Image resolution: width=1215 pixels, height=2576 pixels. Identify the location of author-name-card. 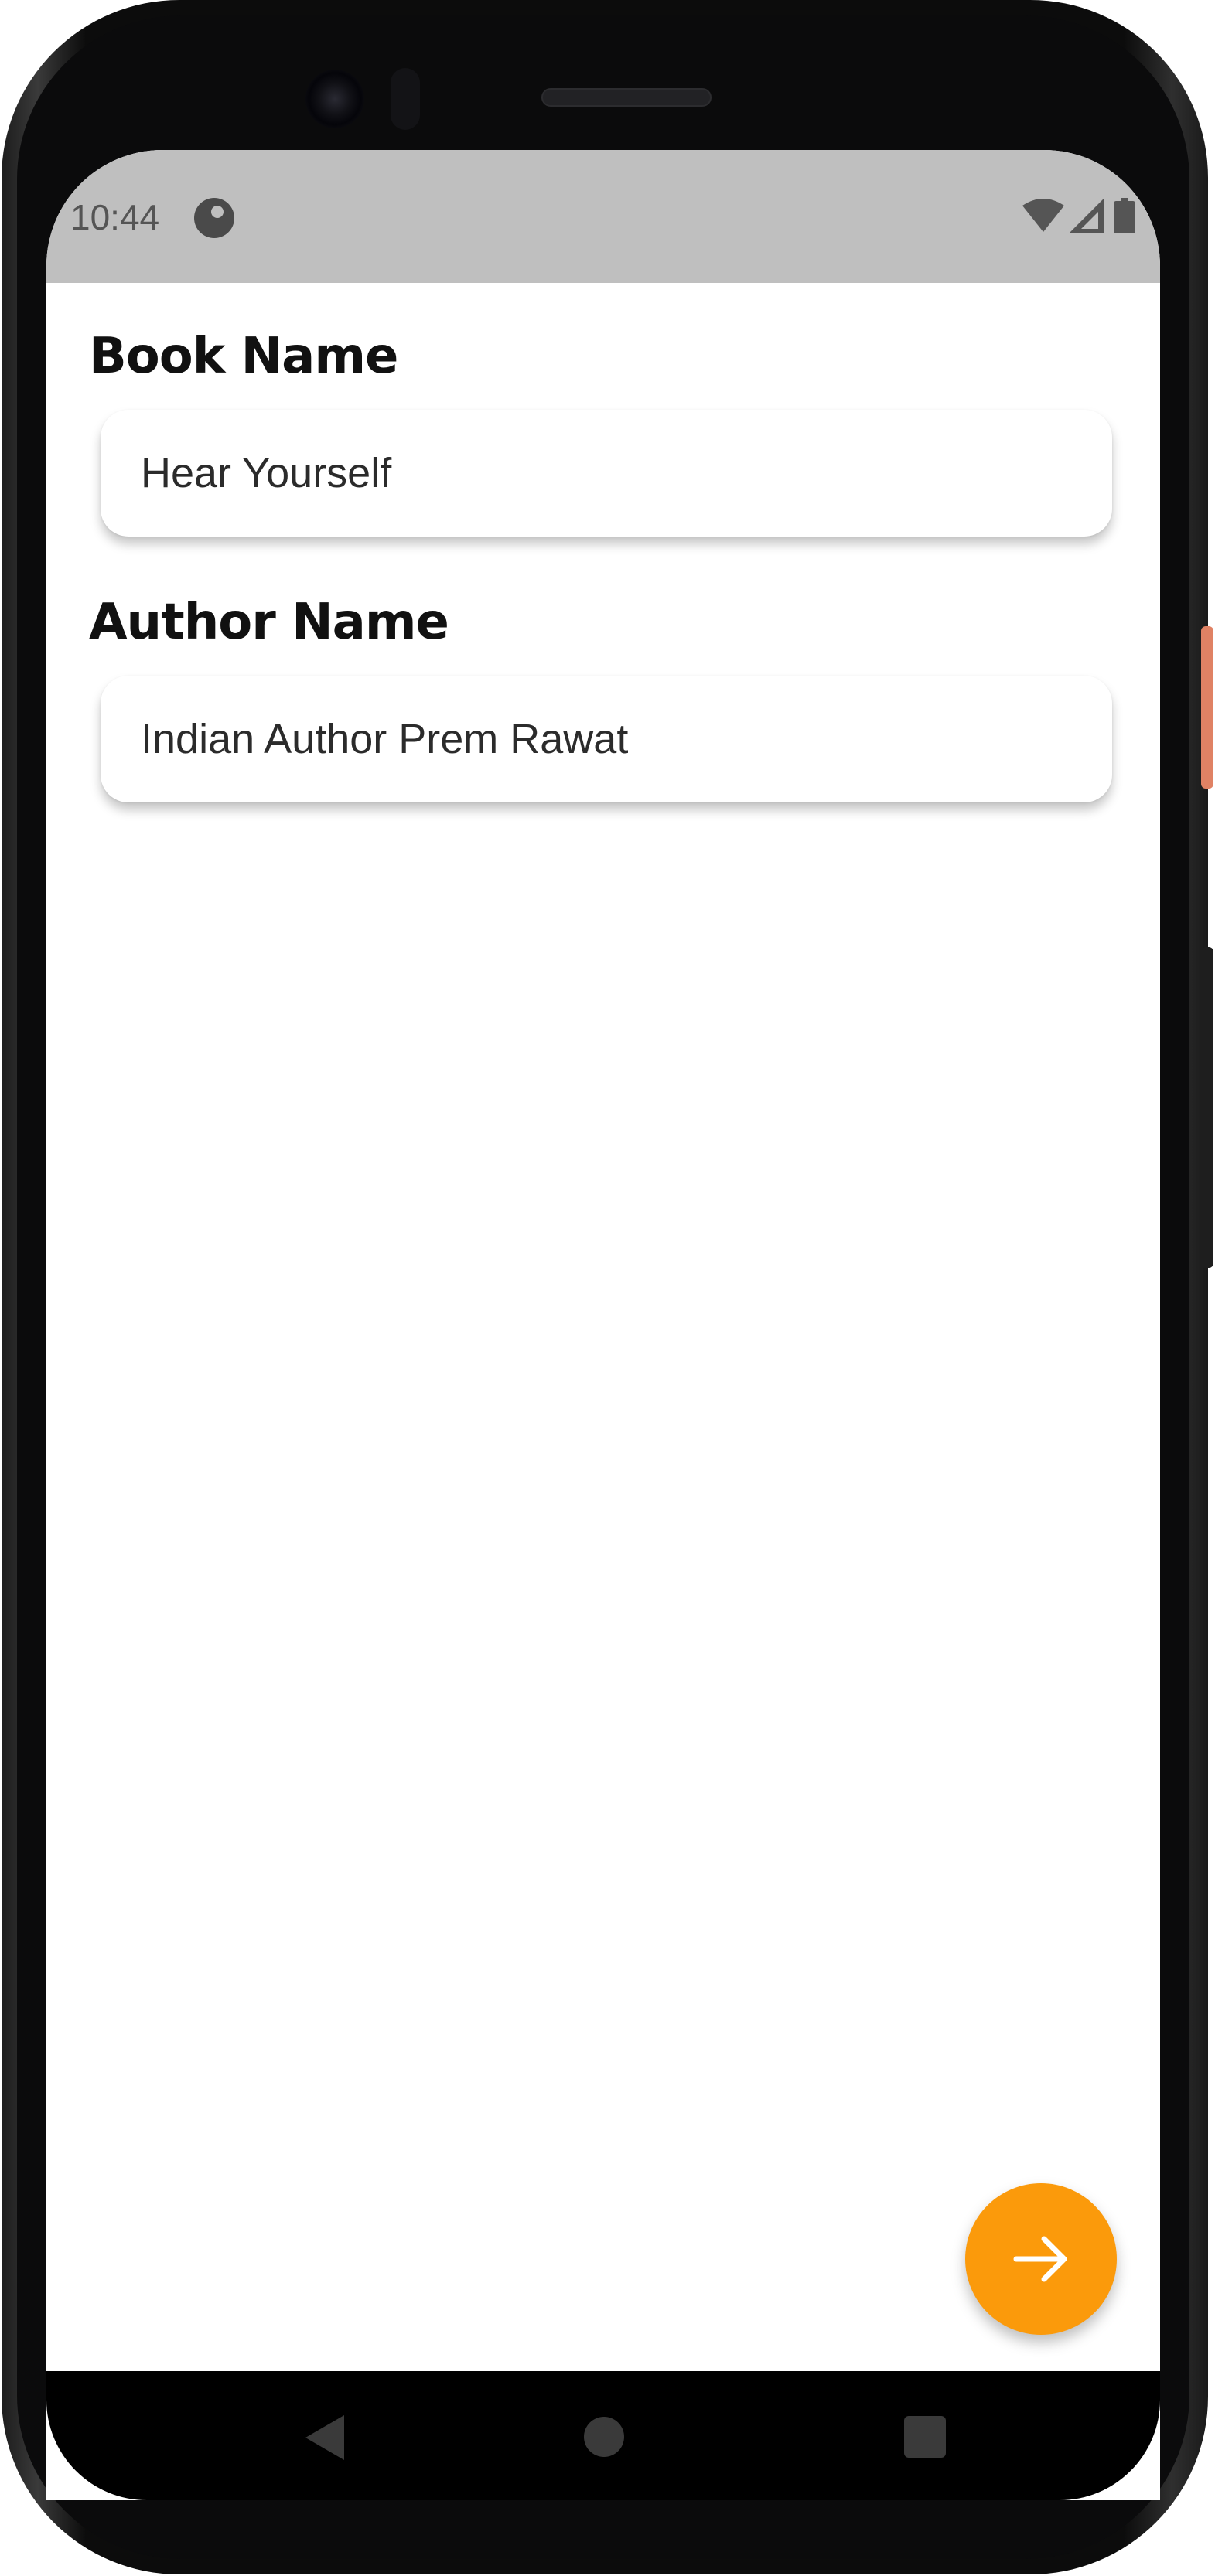
(606, 739).